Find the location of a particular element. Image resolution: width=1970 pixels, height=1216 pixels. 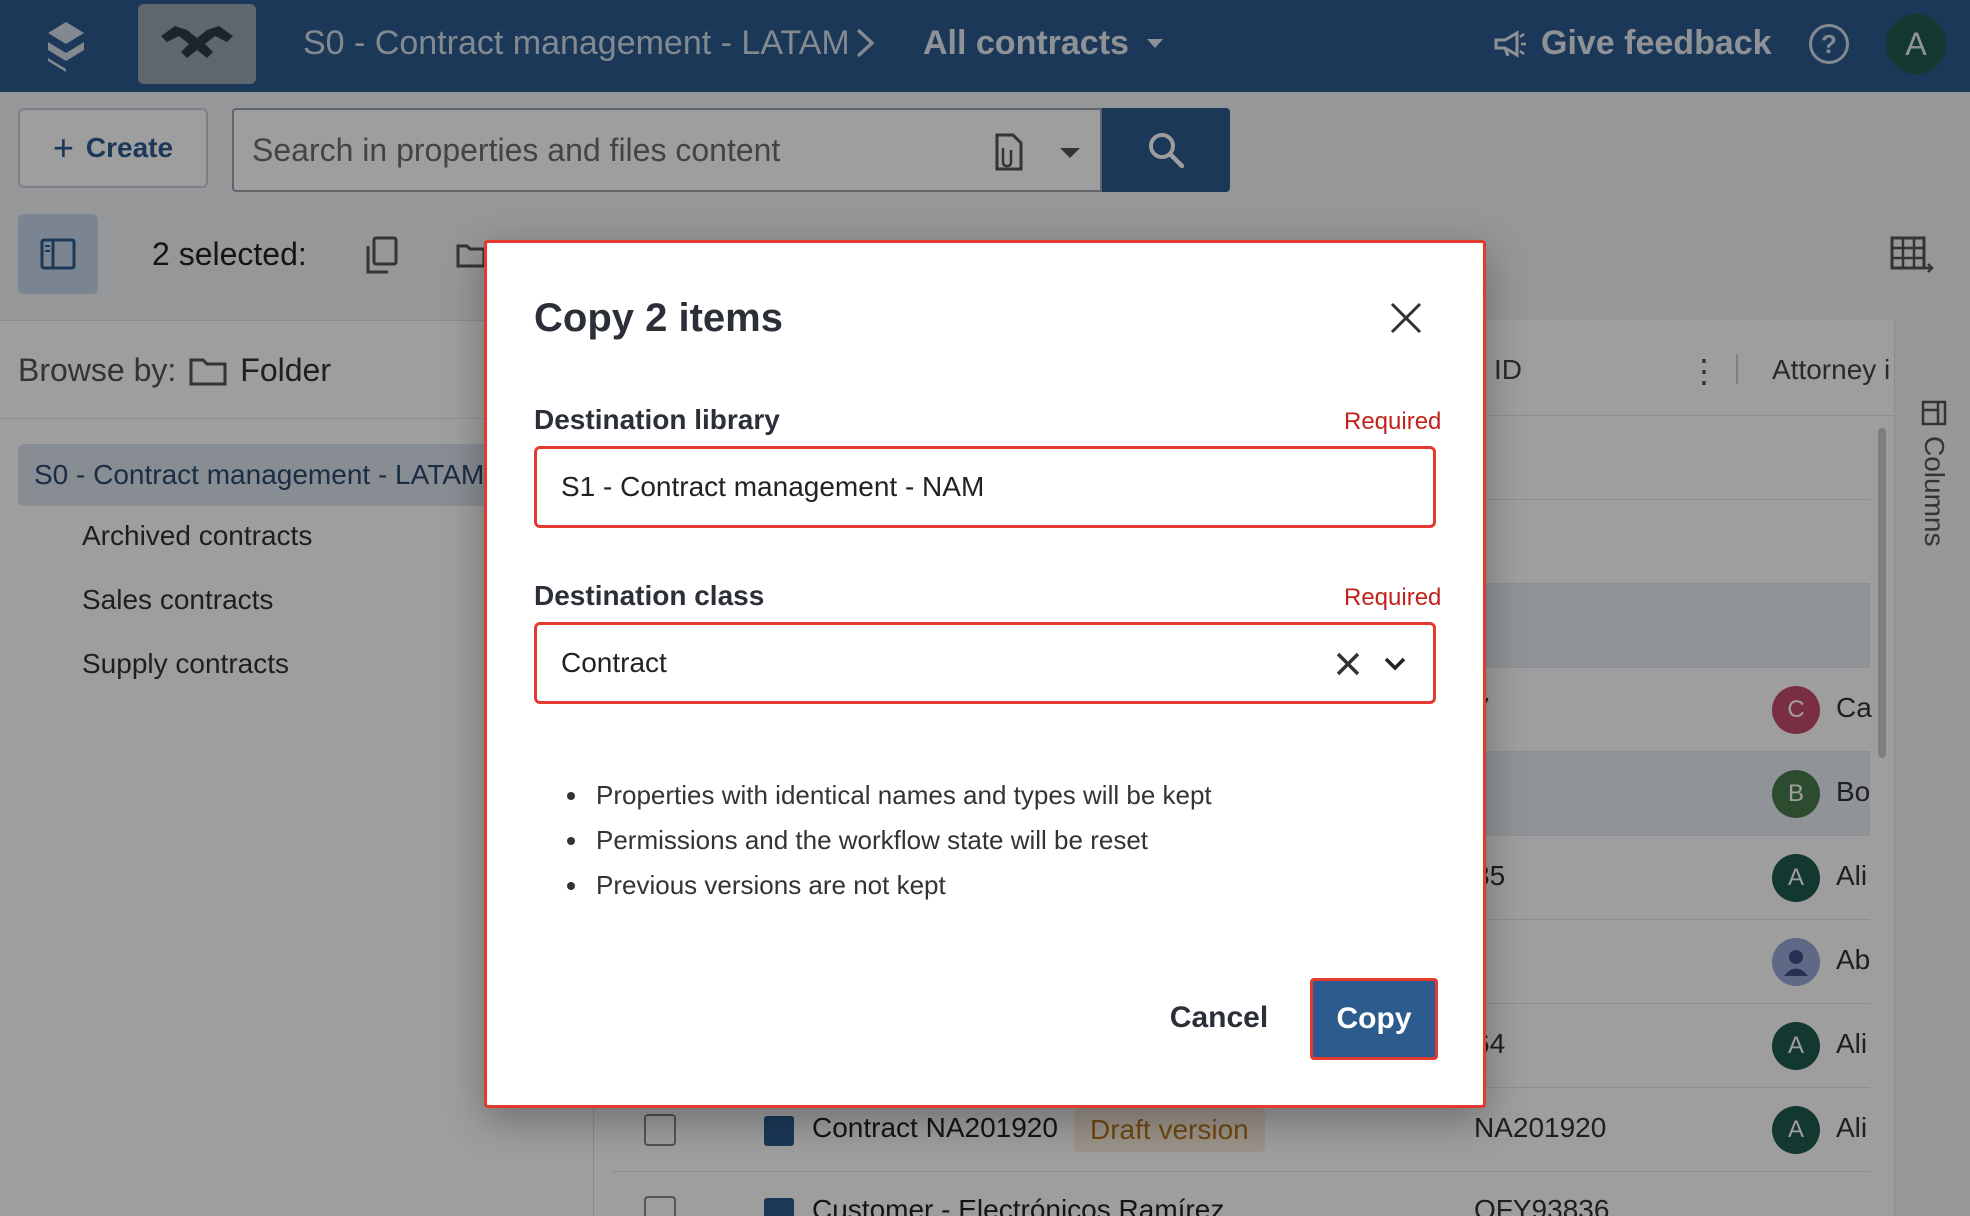

cancel-button: Cancel is located at coordinates (1219, 1018).